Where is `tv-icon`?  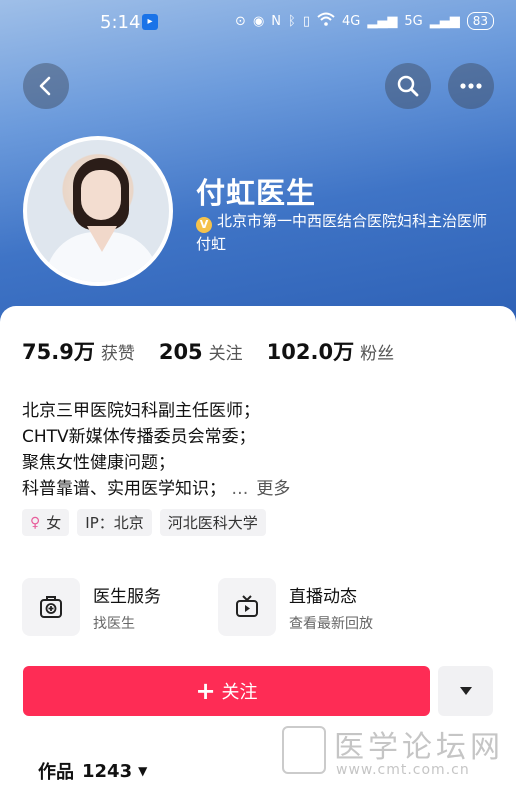 tv-icon is located at coordinates (247, 606).